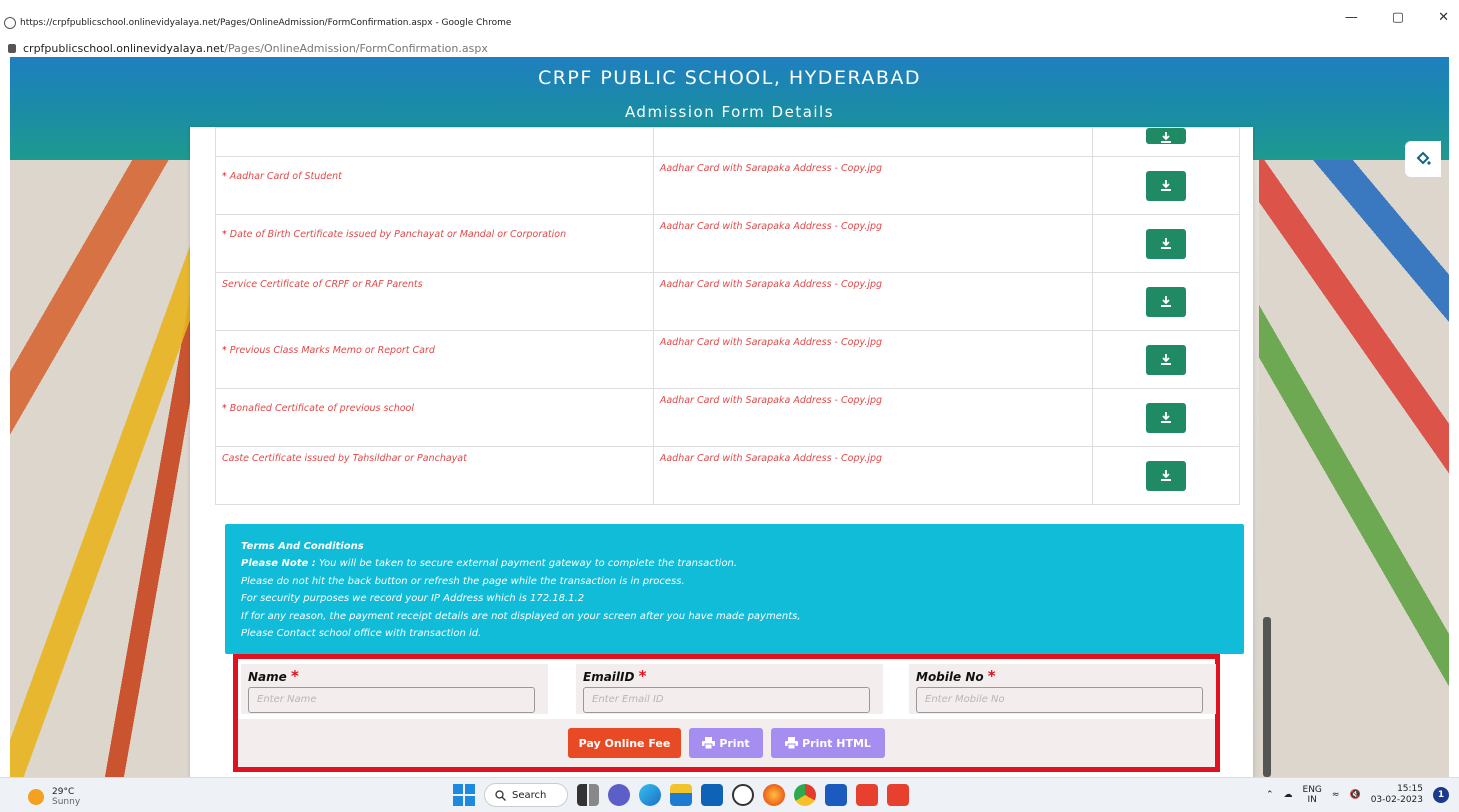 The width and height of the screenshot is (1459, 812). Describe the element at coordinates (464, 795) in the screenshot. I see `windows-start-icon` at that location.